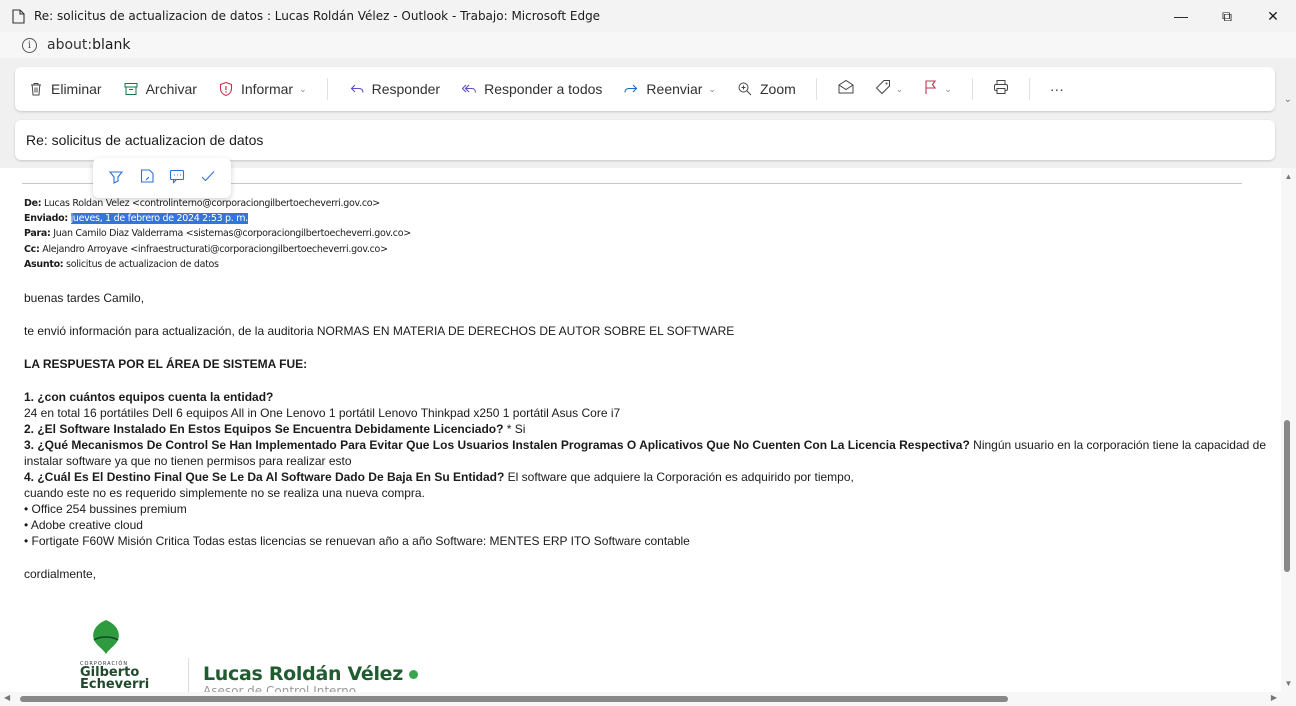  I want to click on archive-icon, so click(131, 89).